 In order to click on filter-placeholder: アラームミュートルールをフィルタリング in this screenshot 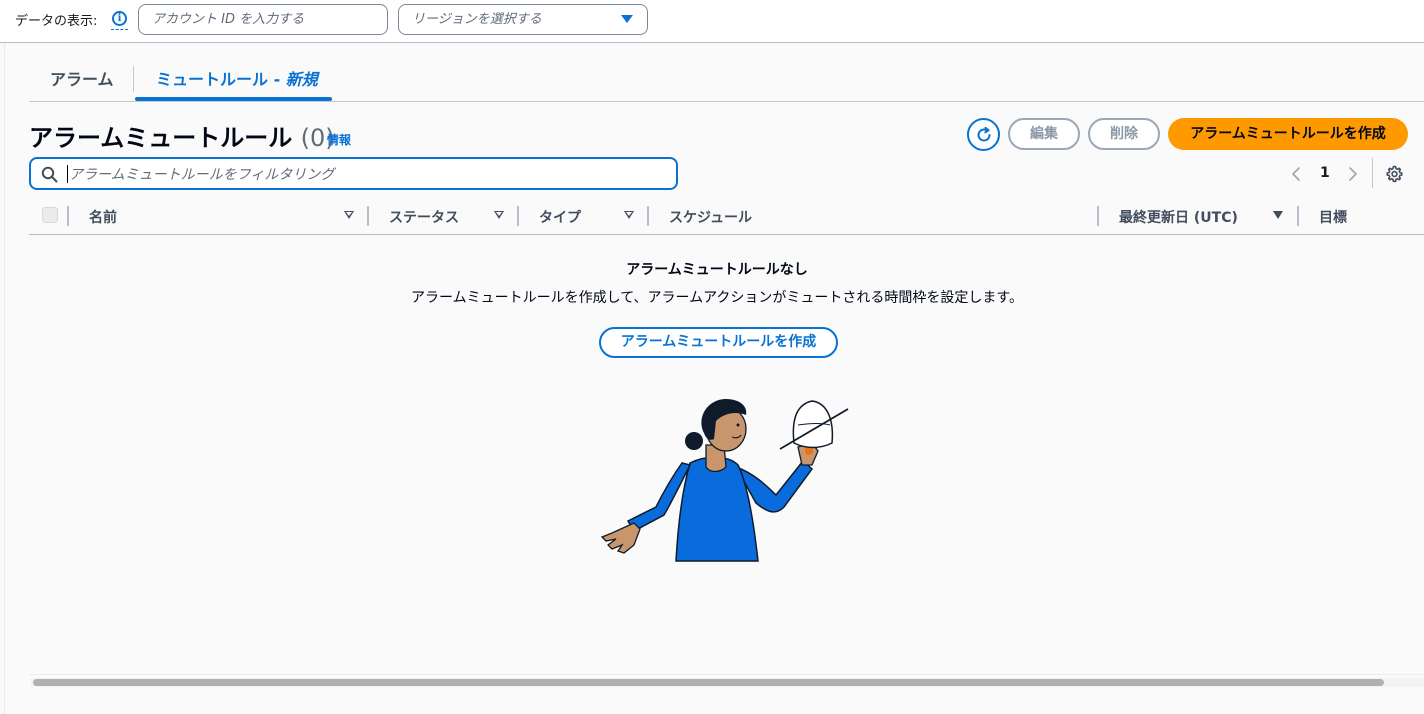, I will do `click(202, 175)`.